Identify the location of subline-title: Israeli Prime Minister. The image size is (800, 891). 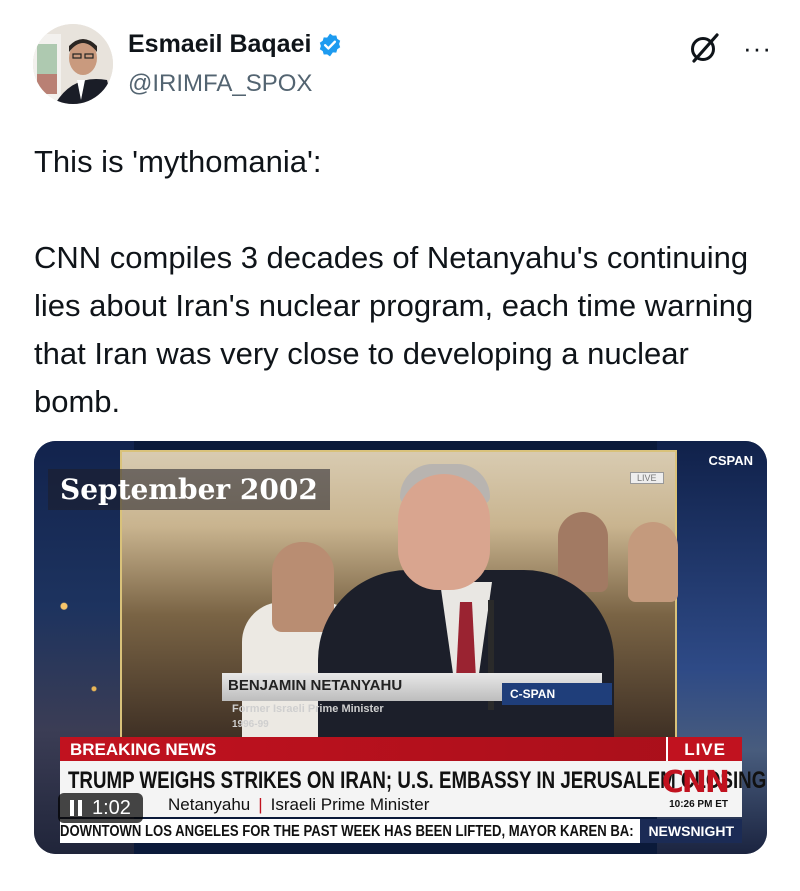
(350, 804).